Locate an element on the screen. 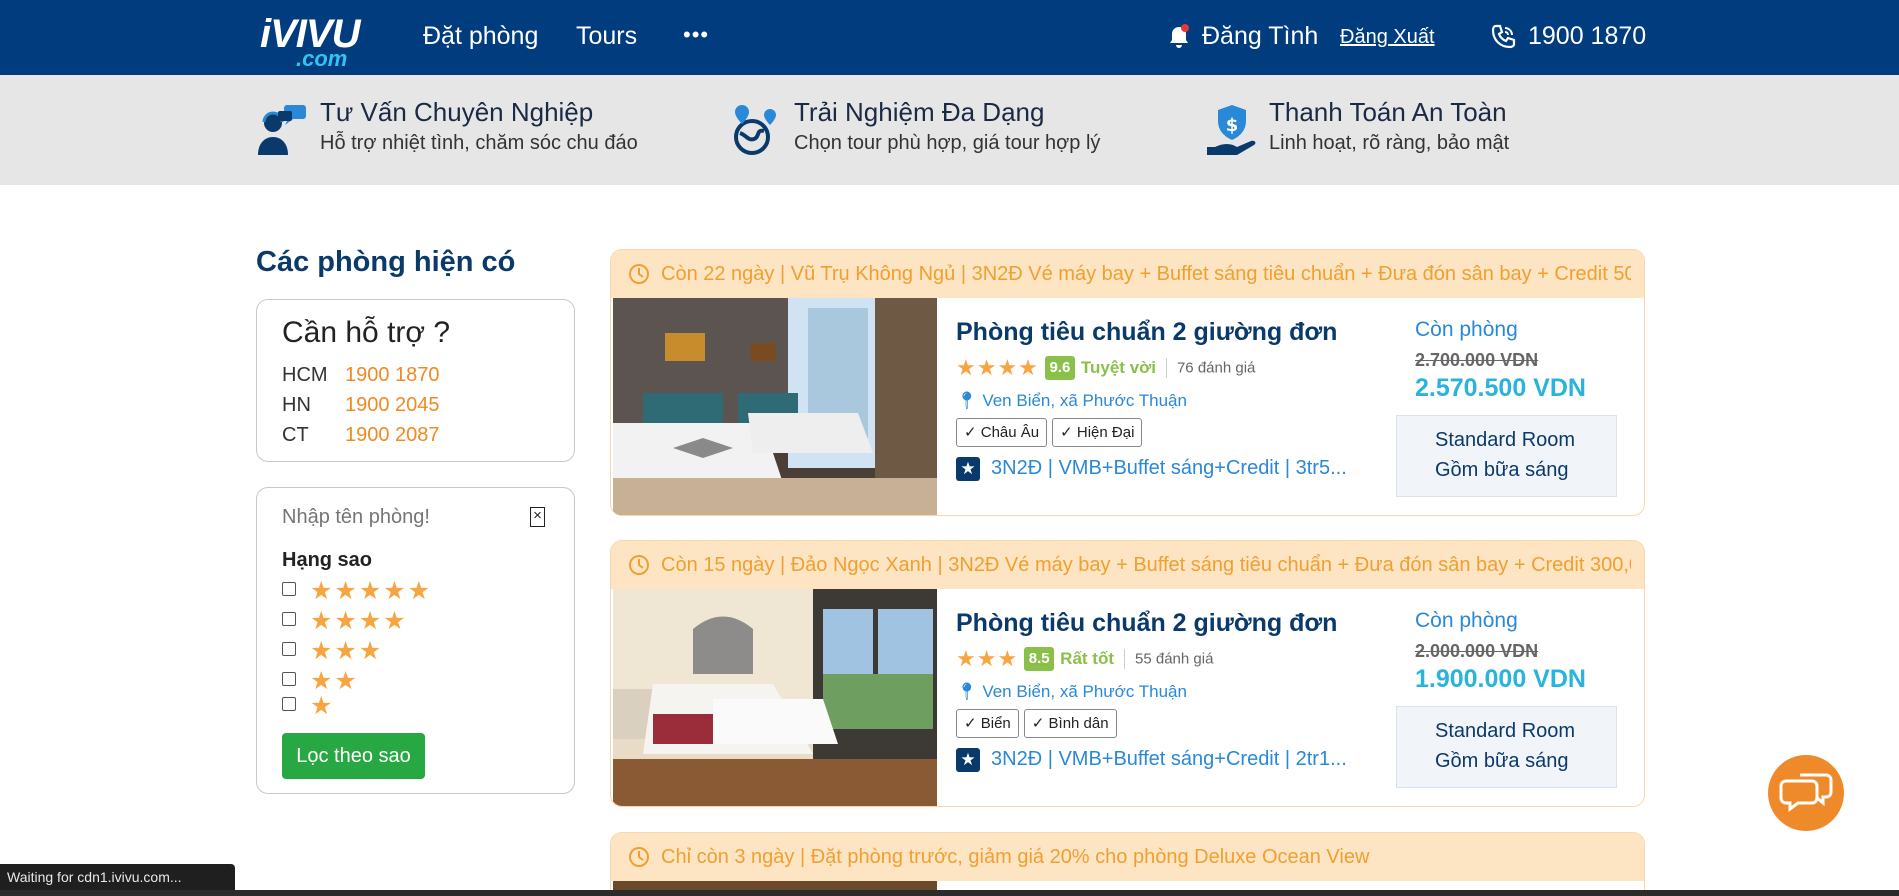 Image resolution: width=1899 pixels, height=896 pixels. room-name-search-input is located at coordinates (402, 517).